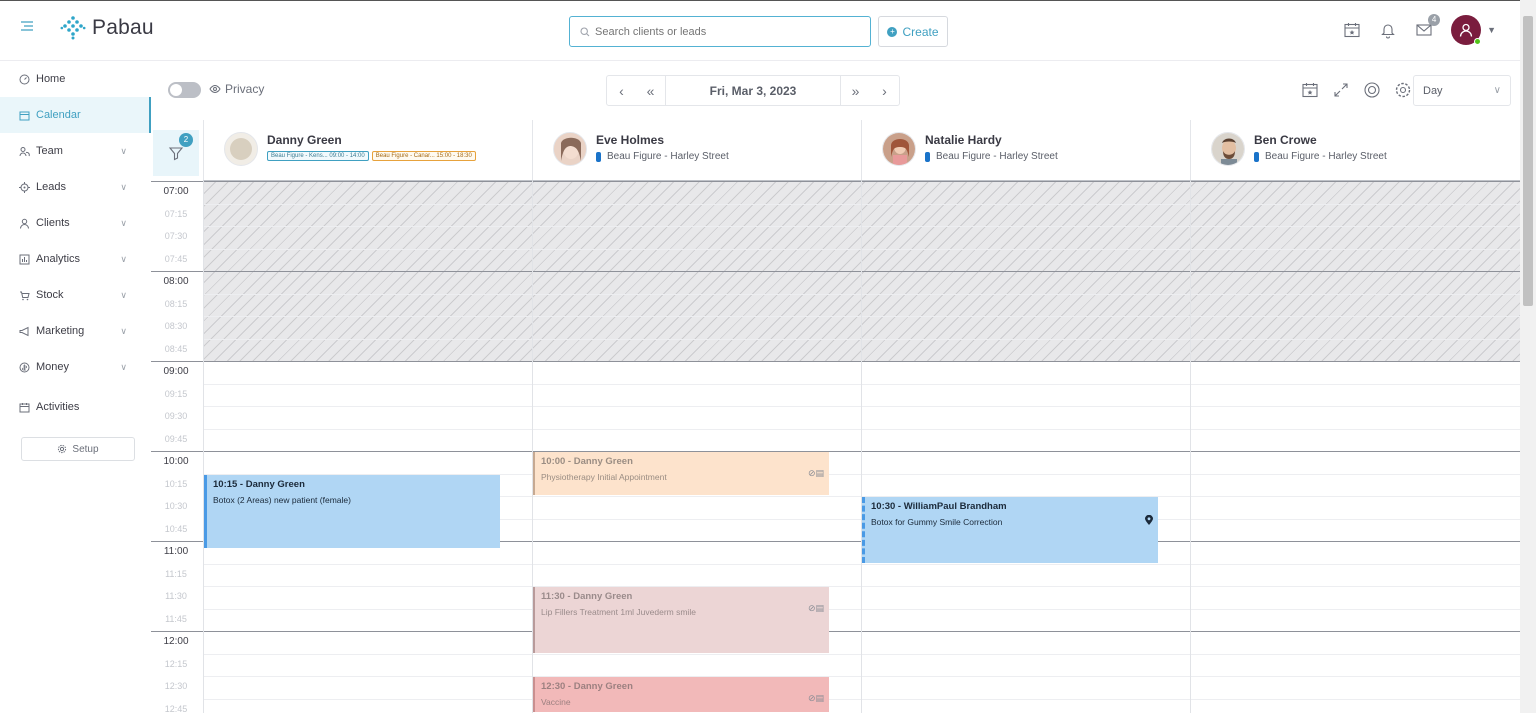 This screenshot has height=713, width=1536. What do you see at coordinates (1428, 26) in the screenshot?
I see `mail-icon: 4` at bounding box center [1428, 26].